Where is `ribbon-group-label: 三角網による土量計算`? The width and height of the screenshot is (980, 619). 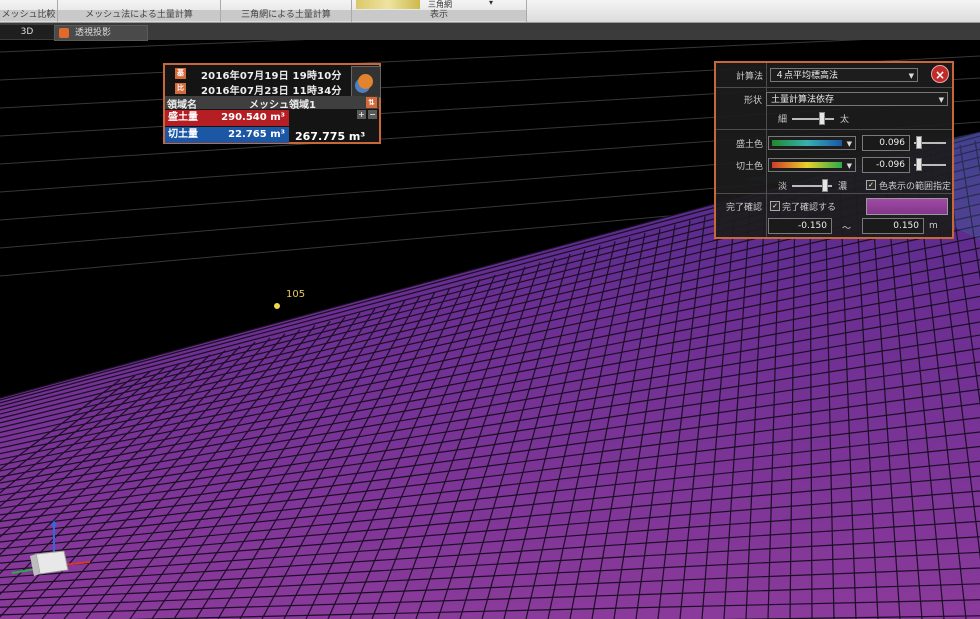
ribbon-group-label: 三角網による土量計算 is located at coordinates (286, 15).